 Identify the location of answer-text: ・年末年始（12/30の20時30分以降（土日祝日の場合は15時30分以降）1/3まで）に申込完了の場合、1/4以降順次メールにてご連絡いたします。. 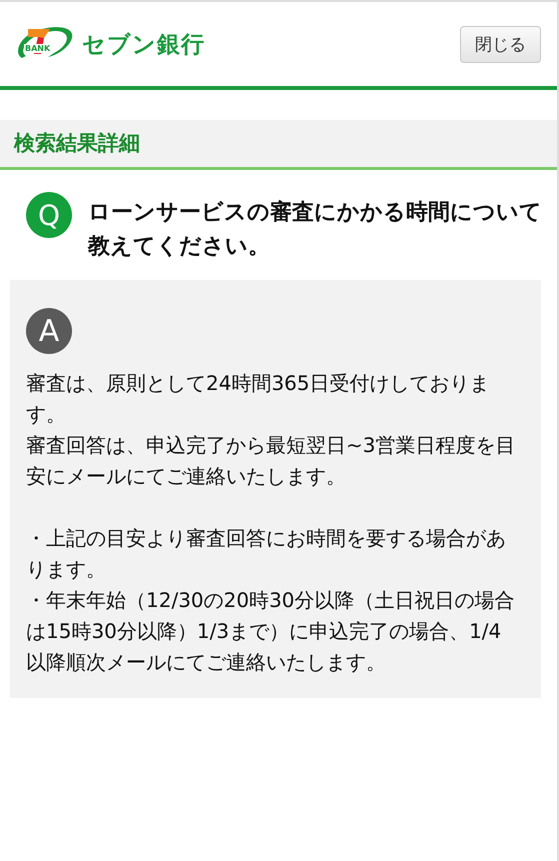
(271, 631).